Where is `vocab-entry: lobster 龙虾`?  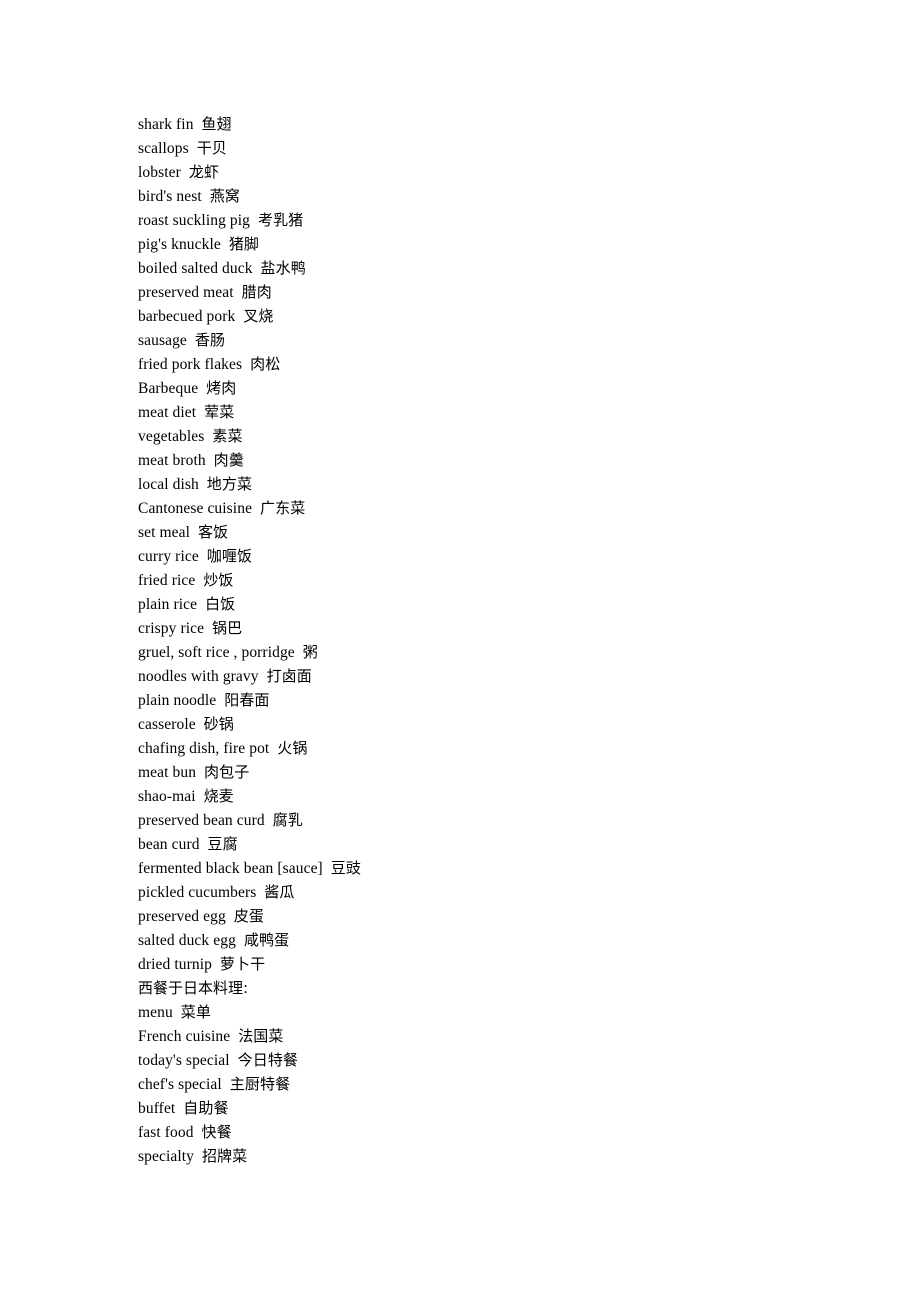 vocab-entry: lobster 龙虾 is located at coordinates (488, 172).